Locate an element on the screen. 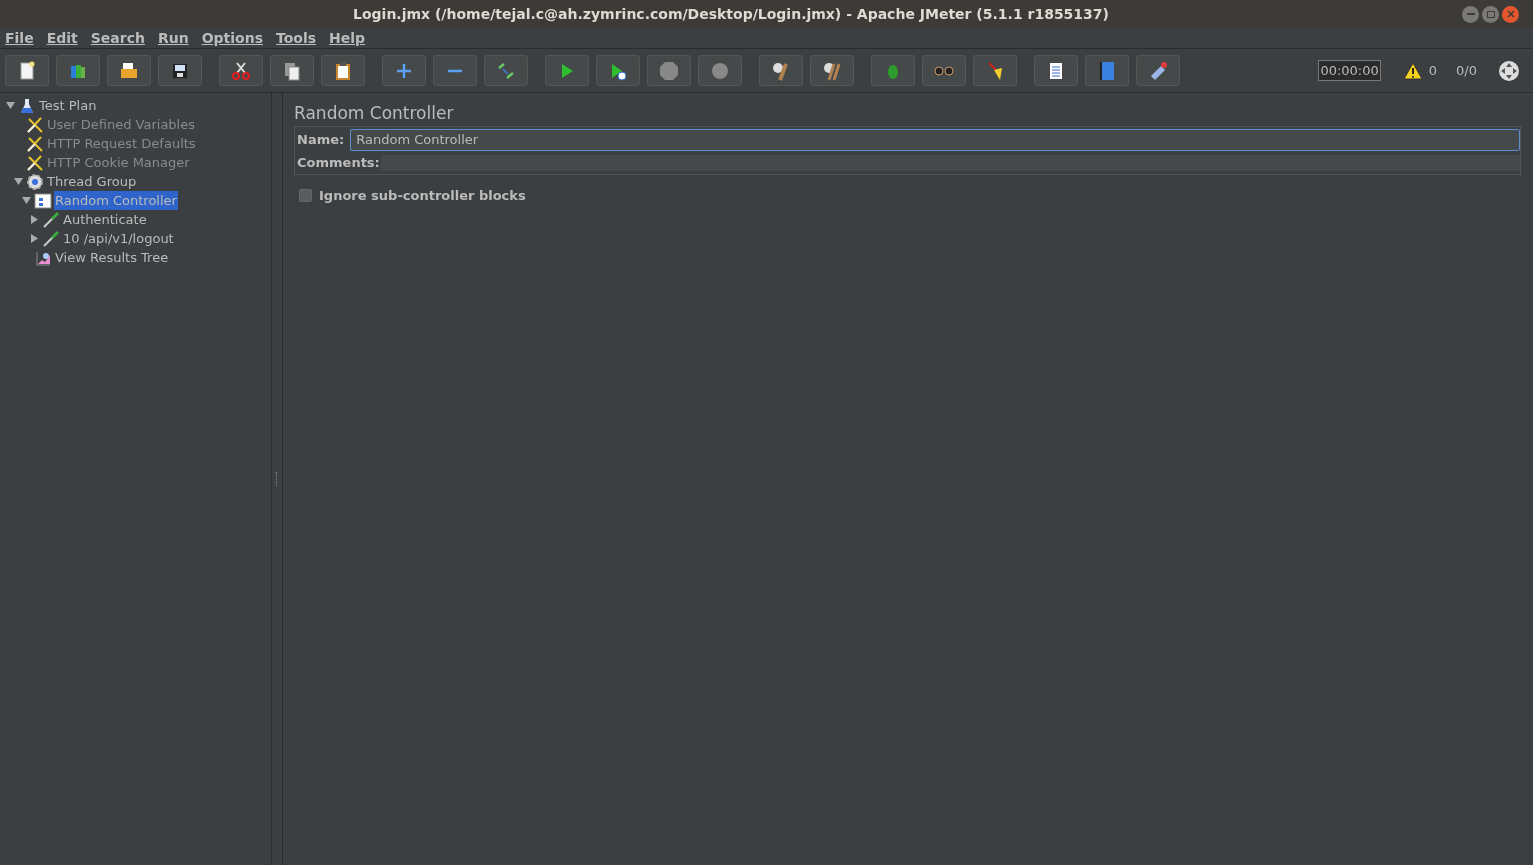  save-button is located at coordinates (180, 70).